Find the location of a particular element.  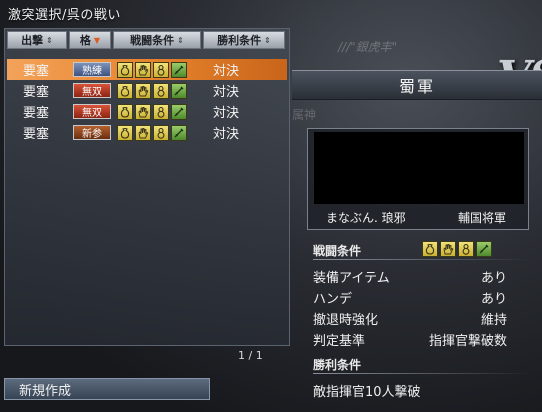

player-name: まなぶん. 琅邪 is located at coordinates (366, 218).